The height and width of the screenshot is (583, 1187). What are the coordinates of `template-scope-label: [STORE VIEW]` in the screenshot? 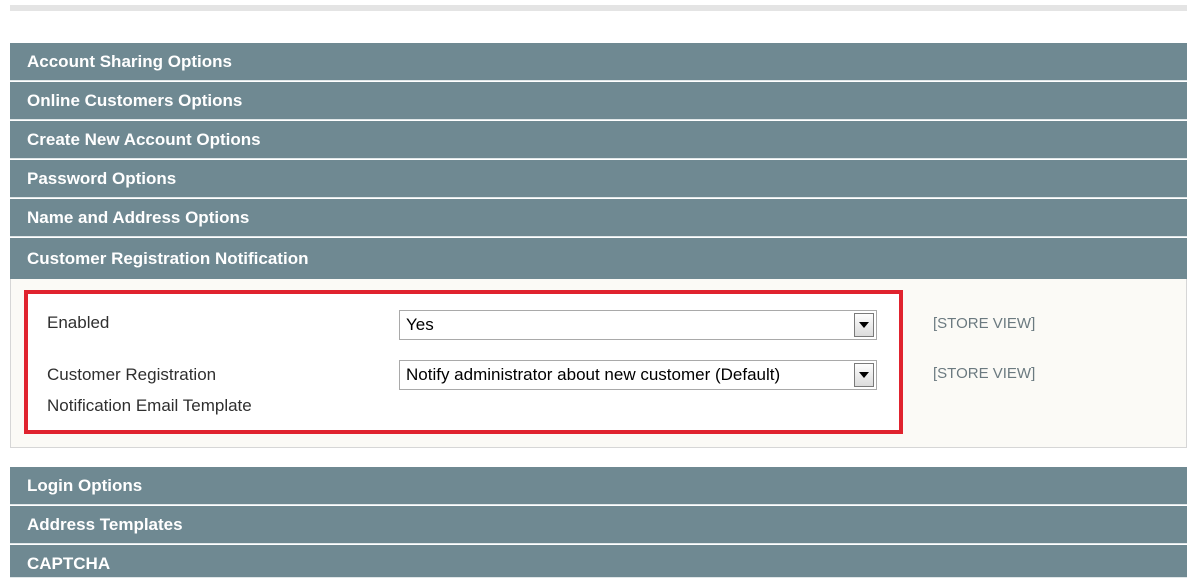 It's located at (984, 373).